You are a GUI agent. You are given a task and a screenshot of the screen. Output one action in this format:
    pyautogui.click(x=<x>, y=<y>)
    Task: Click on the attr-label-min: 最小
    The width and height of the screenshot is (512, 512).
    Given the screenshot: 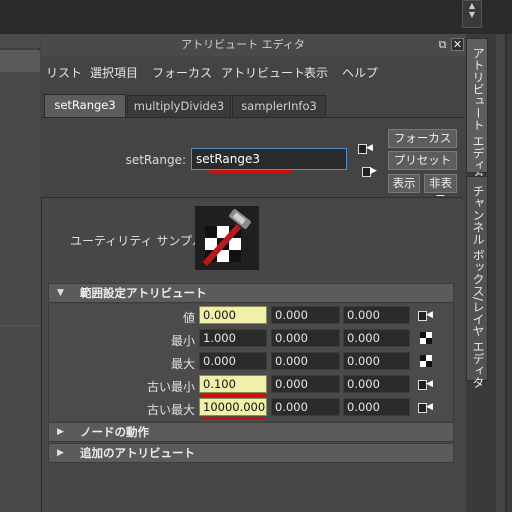 What is the action you would take?
    pyautogui.click(x=182, y=341)
    